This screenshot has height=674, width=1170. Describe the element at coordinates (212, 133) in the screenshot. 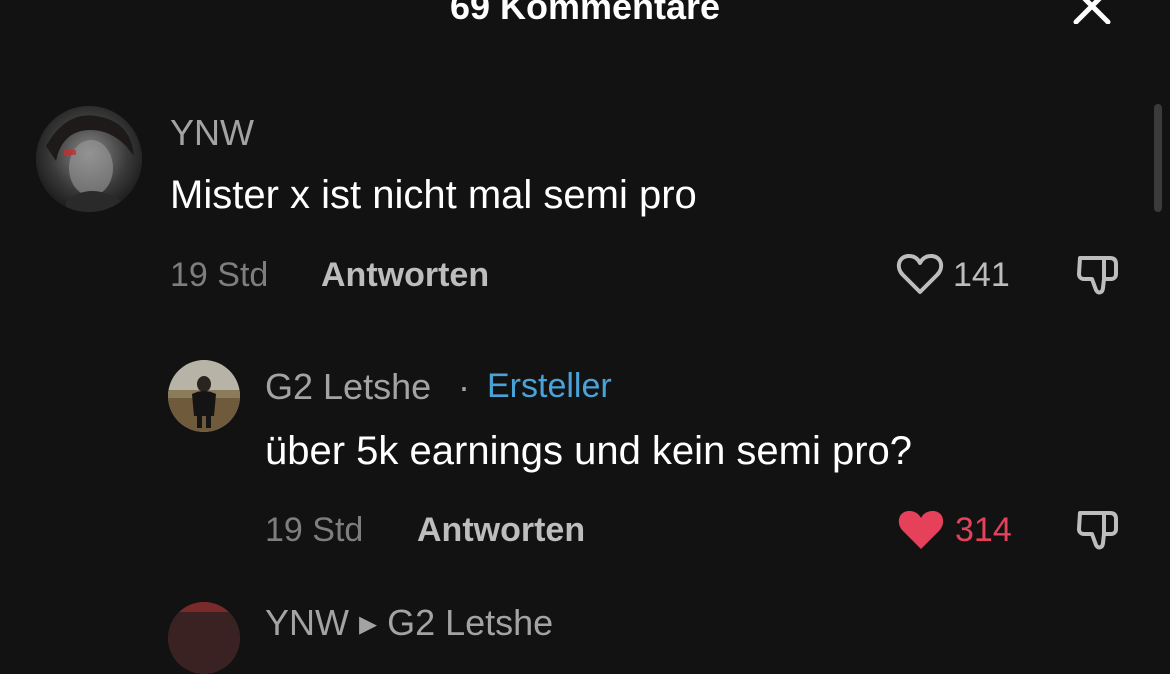

I see `comment-username: YNW` at that location.